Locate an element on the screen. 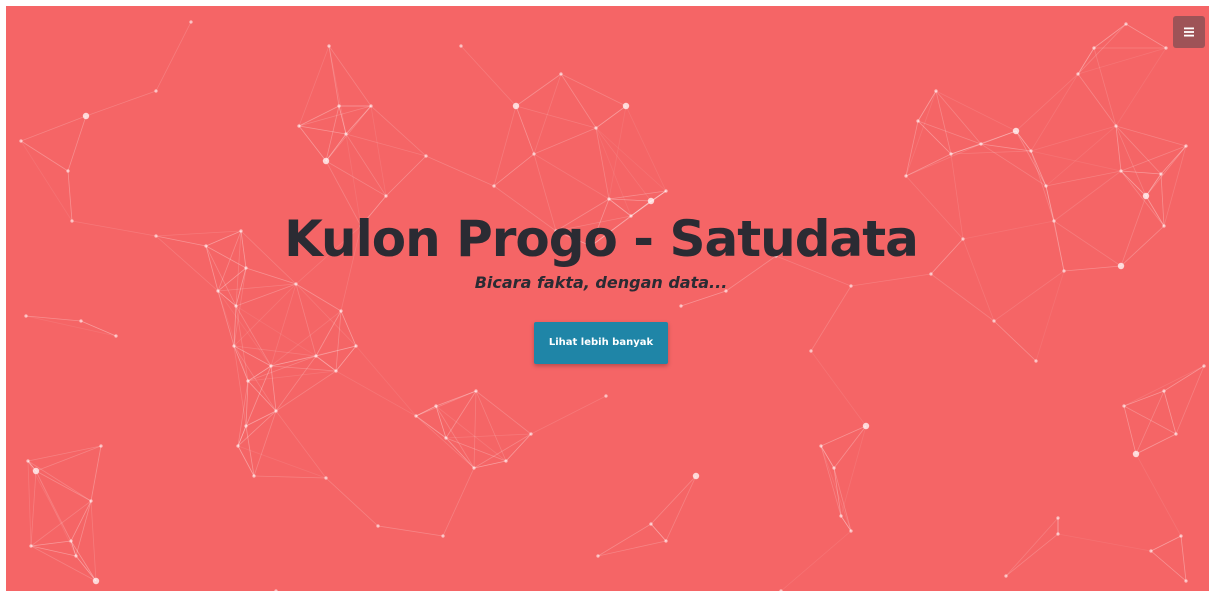  menu-toggle-button is located at coordinates (1189, 32).